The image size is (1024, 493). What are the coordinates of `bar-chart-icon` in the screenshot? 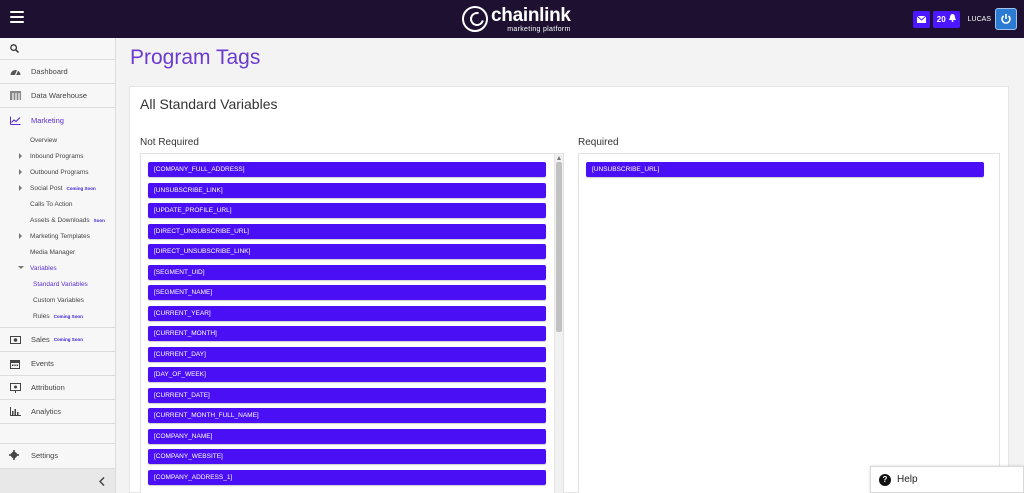 It's located at (15, 412).